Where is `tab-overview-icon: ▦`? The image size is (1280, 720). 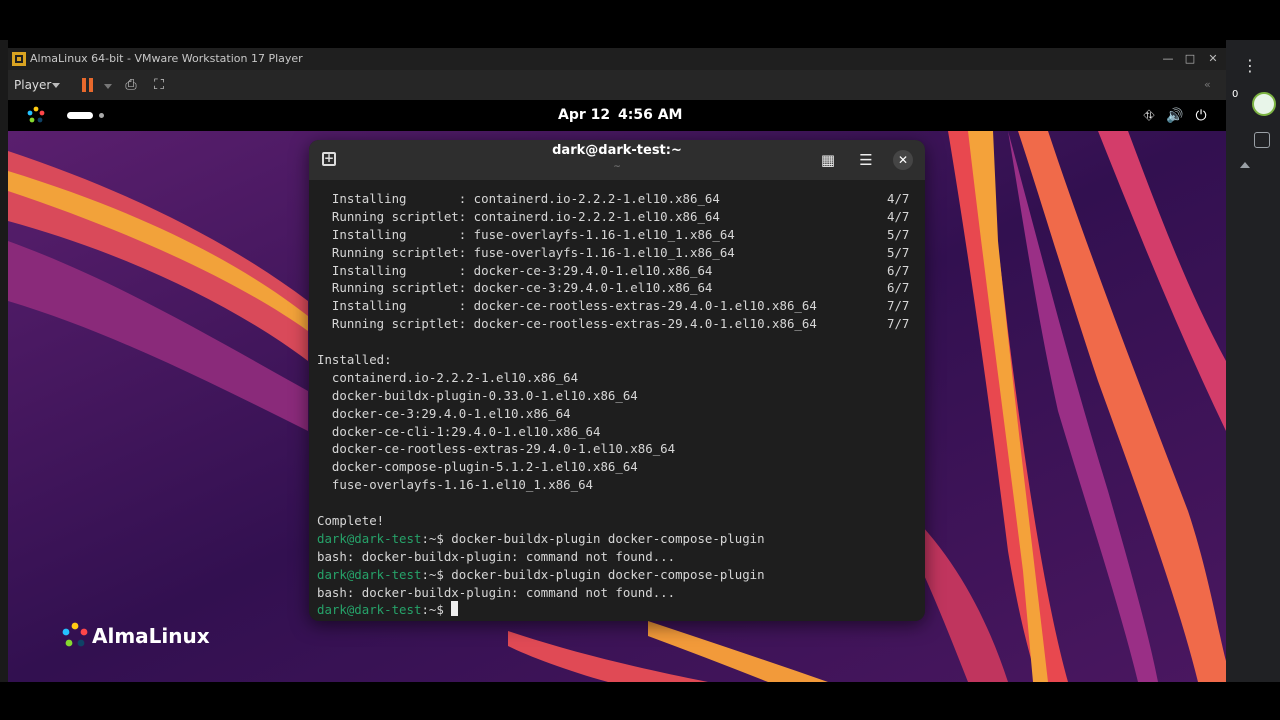 tab-overview-icon: ▦ is located at coordinates (828, 160).